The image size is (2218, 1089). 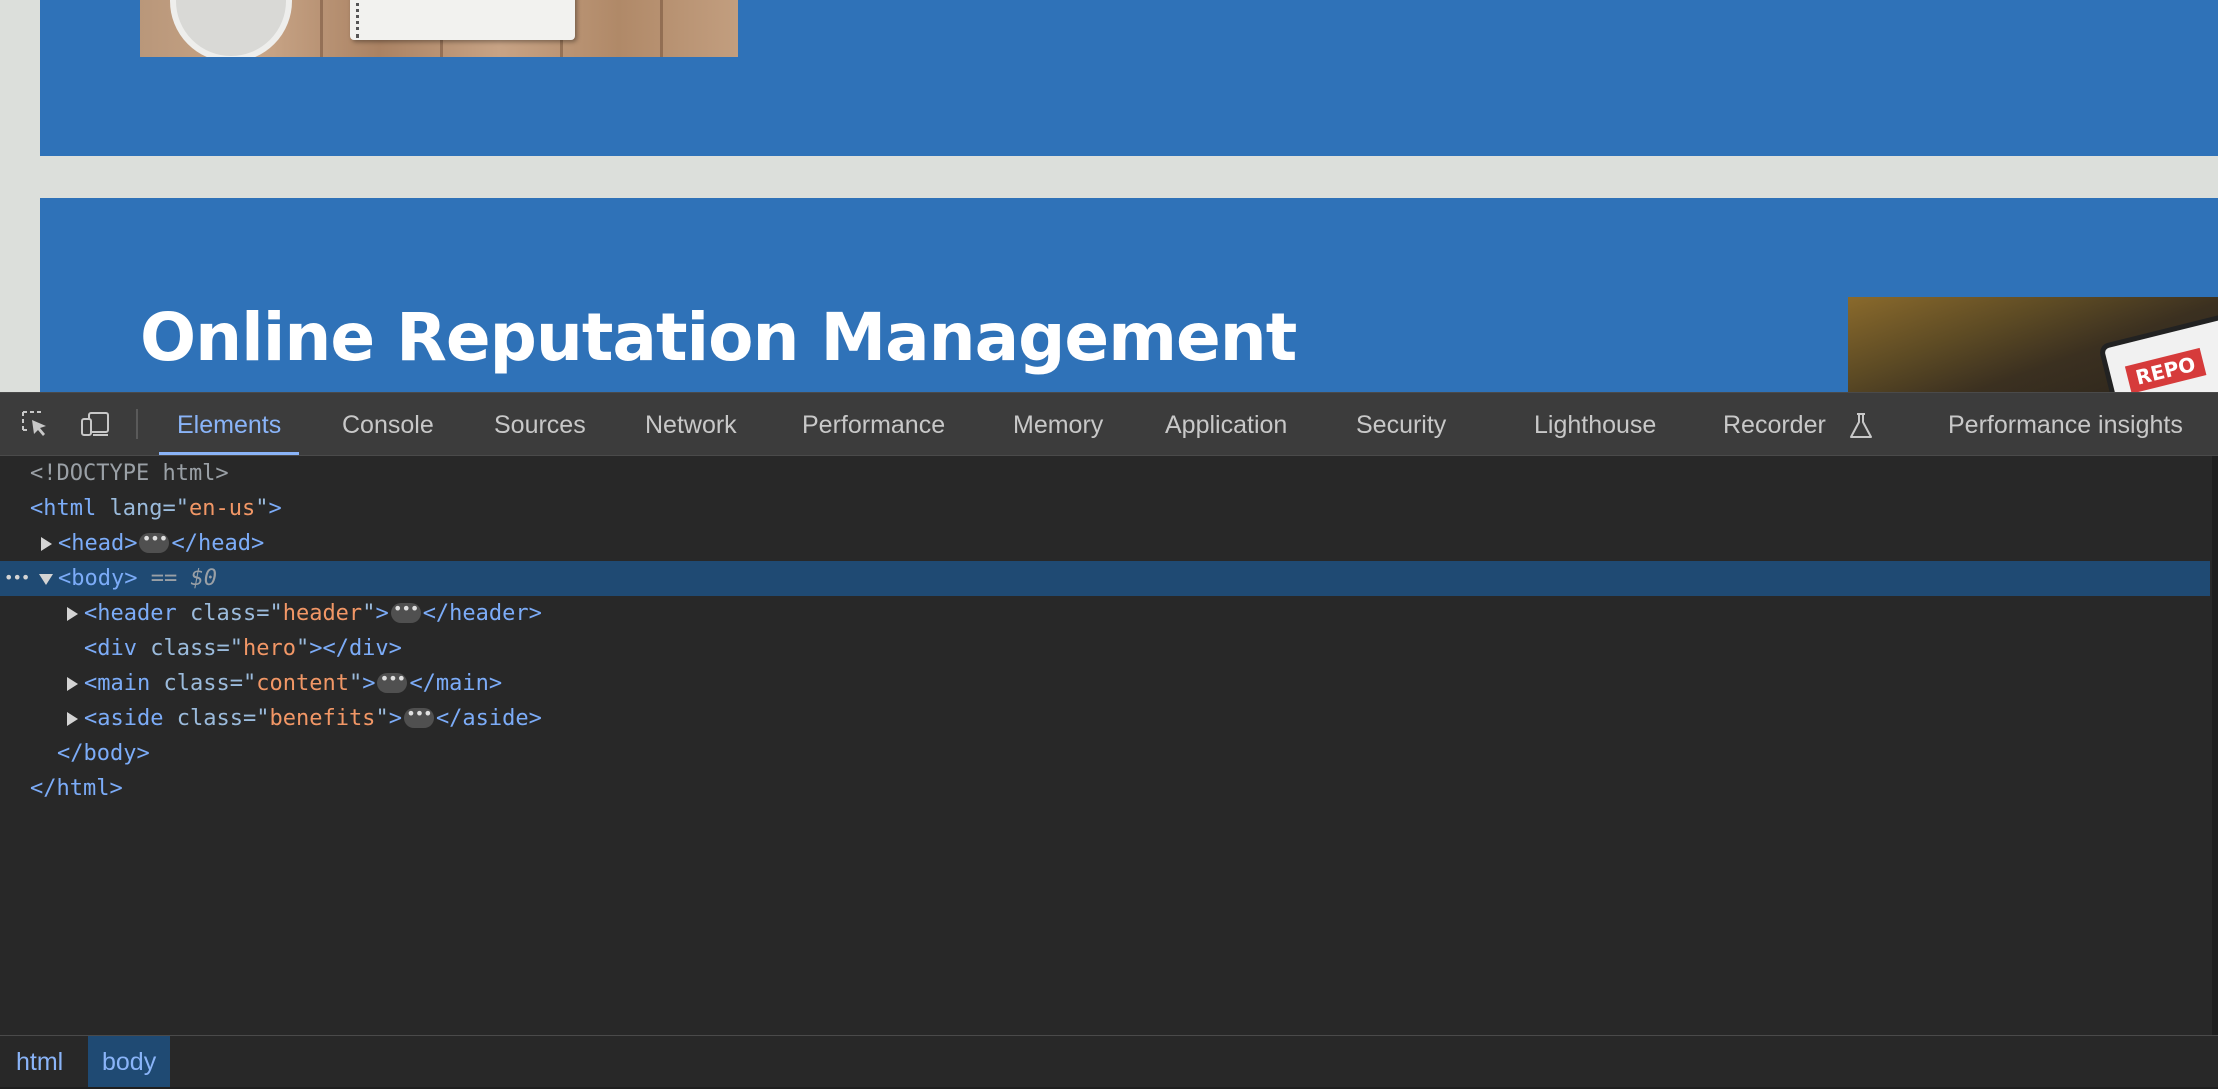 I want to click on head-close-tag: </head>, so click(x=218, y=543).